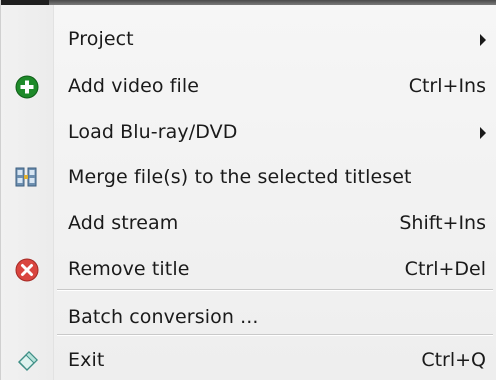 The width and height of the screenshot is (496, 380). What do you see at coordinates (129, 269) in the screenshot?
I see `menu-item-label: Remove title` at bounding box center [129, 269].